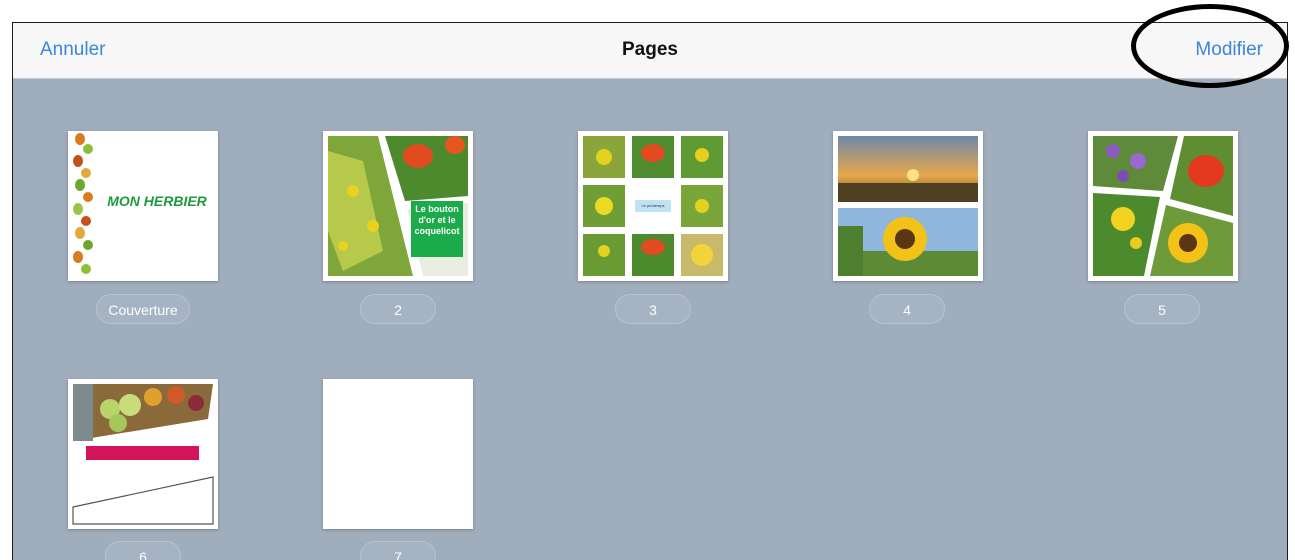 The width and height of the screenshot is (1295, 560). I want to click on edit-button: Modifier, so click(1229, 50).